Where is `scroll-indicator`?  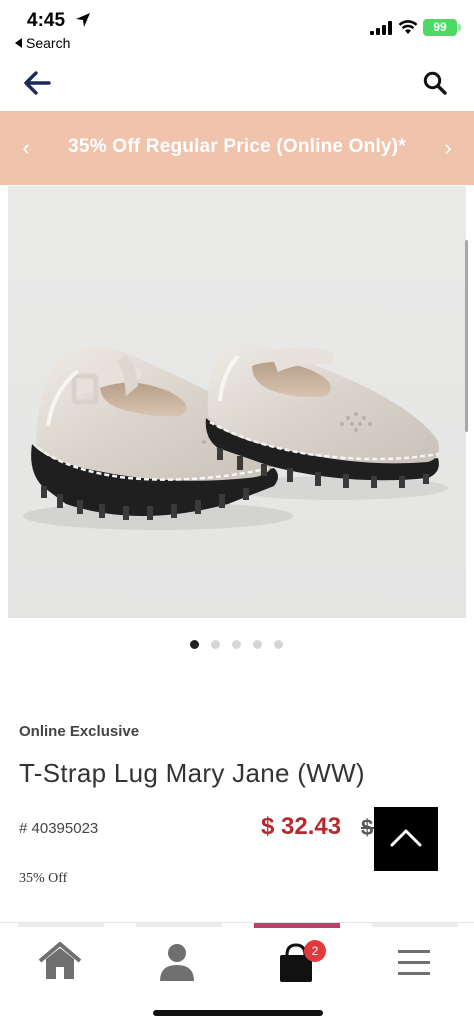
scroll-indicator is located at coordinates (466, 336).